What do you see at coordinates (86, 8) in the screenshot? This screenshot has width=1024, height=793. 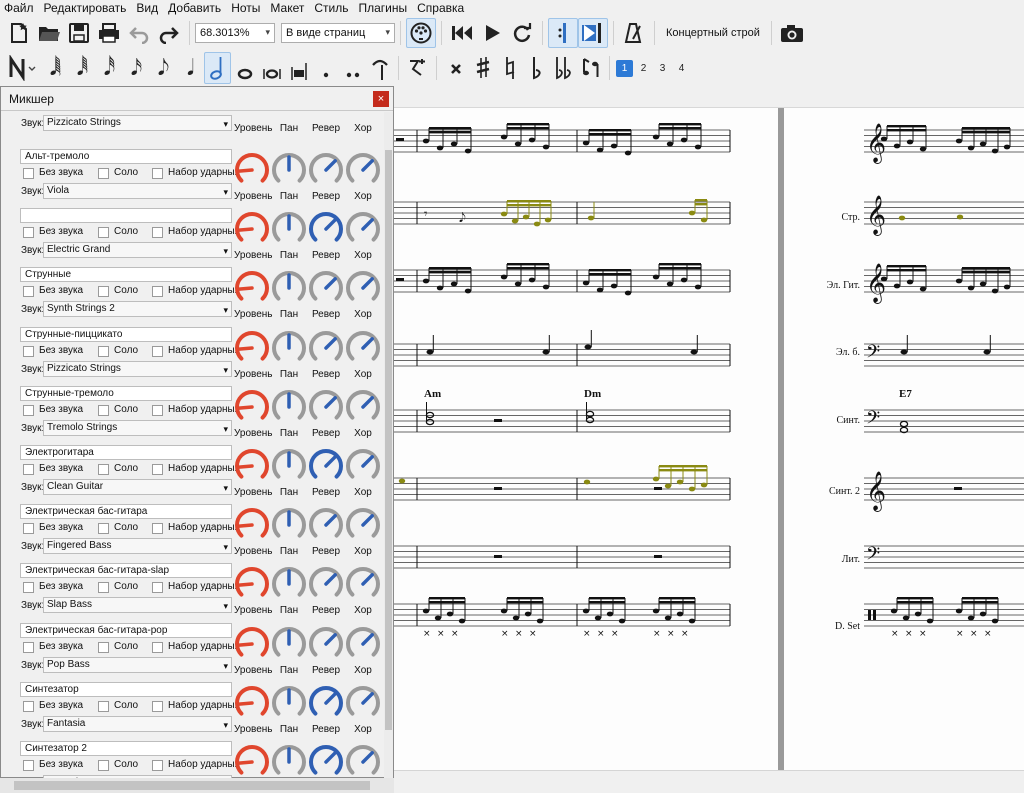 I see `menu-edit: Редактировать` at bounding box center [86, 8].